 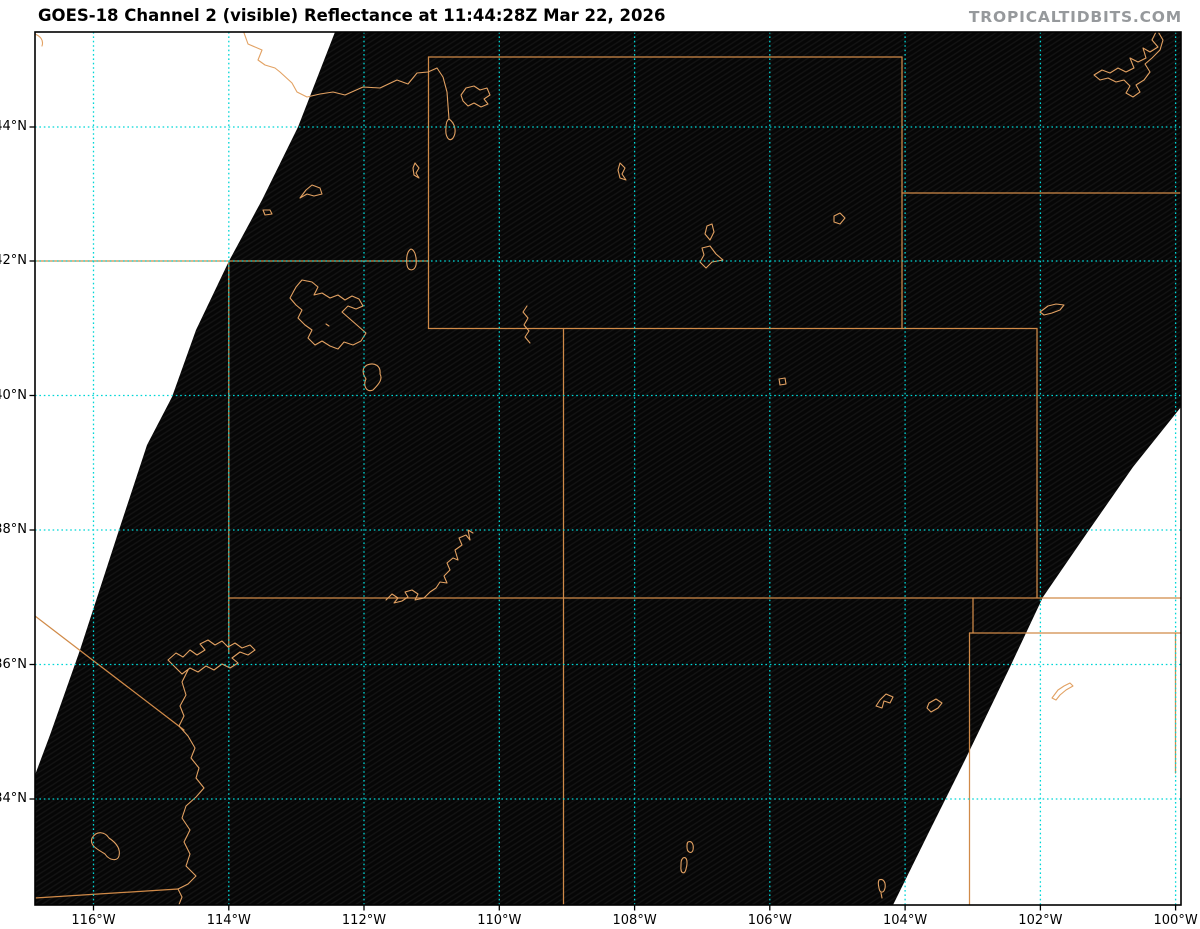 What do you see at coordinates (93, 920) in the screenshot?
I see `x-axis-tick-label: 116°W` at bounding box center [93, 920].